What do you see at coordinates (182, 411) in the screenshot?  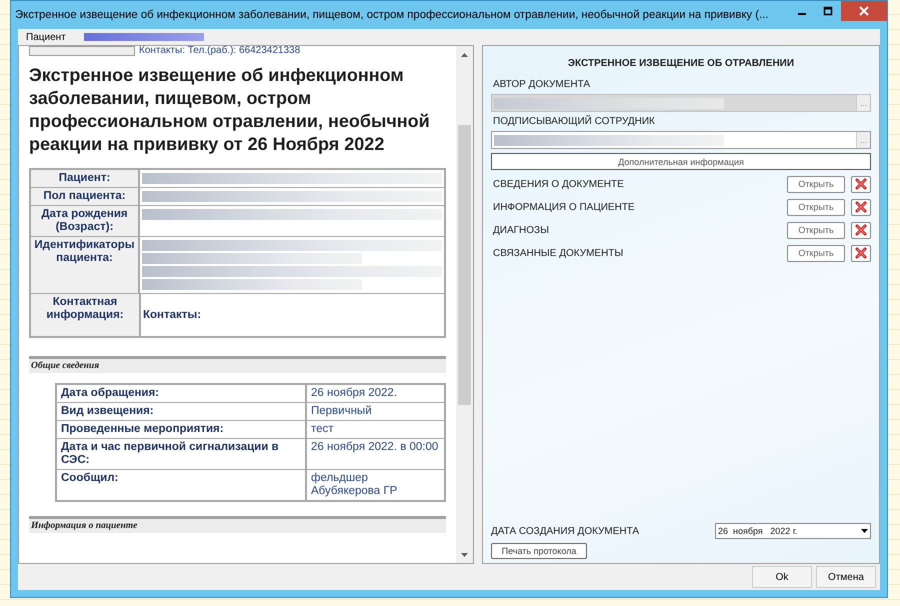 I see `table-cell: Вид извещения:` at bounding box center [182, 411].